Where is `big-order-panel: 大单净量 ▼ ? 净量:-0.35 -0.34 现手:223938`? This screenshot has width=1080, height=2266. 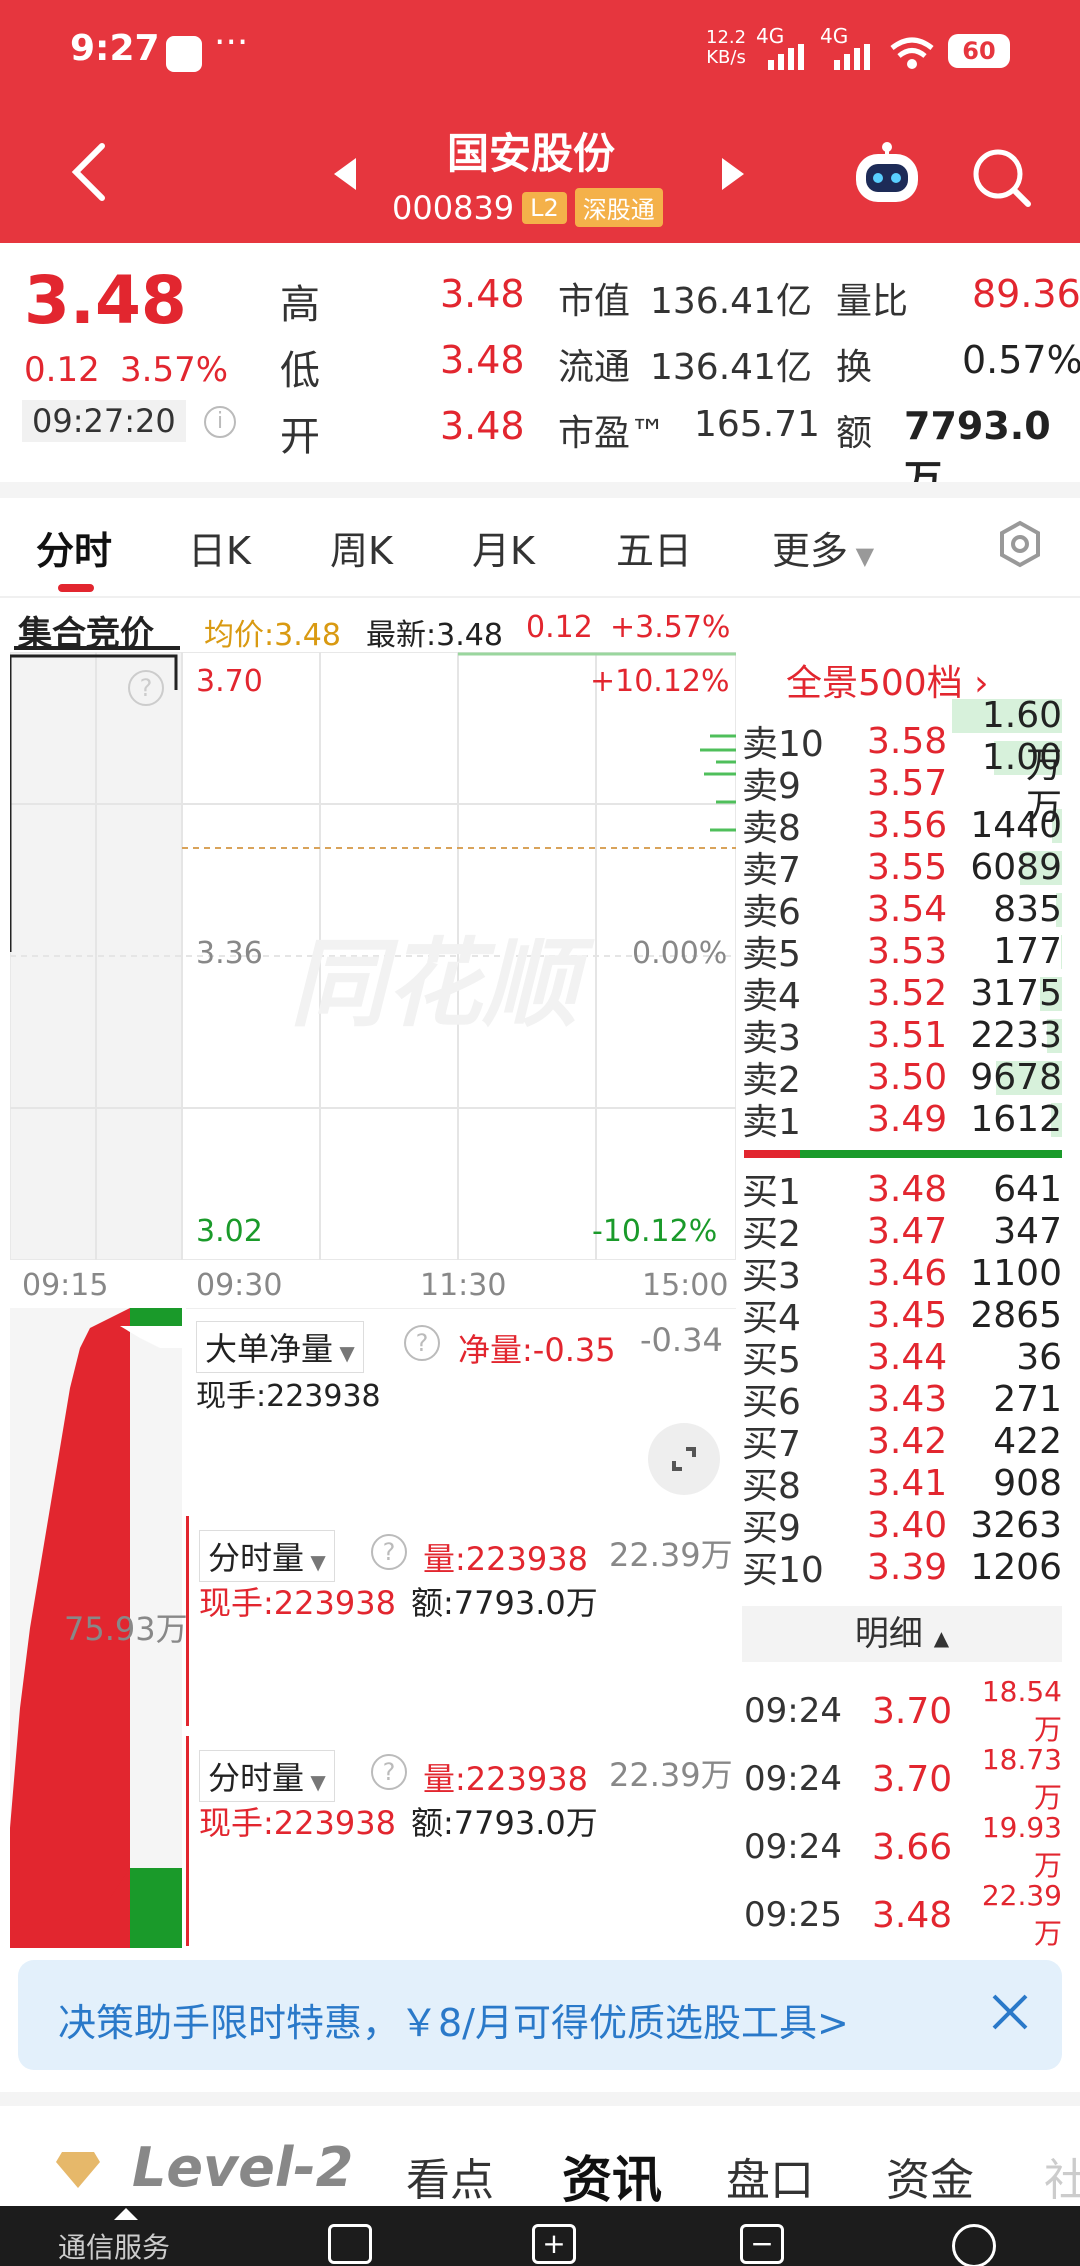 big-order-panel: 大单净量 ▼ ? 净量:-0.35 -0.34 现手:223938 is located at coordinates (461, 1406).